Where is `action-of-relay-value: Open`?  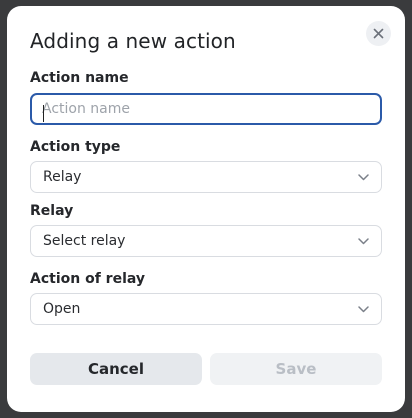
action-of-relay-value: Open is located at coordinates (62, 309).